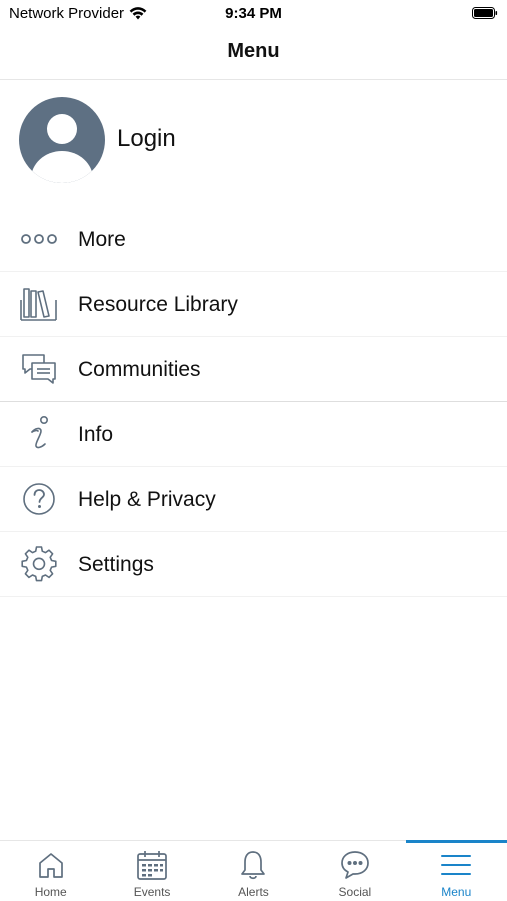 The width and height of the screenshot is (507, 901). What do you see at coordinates (152, 865) in the screenshot?
I see `calendar-icon` at bounding box center [152, 865].